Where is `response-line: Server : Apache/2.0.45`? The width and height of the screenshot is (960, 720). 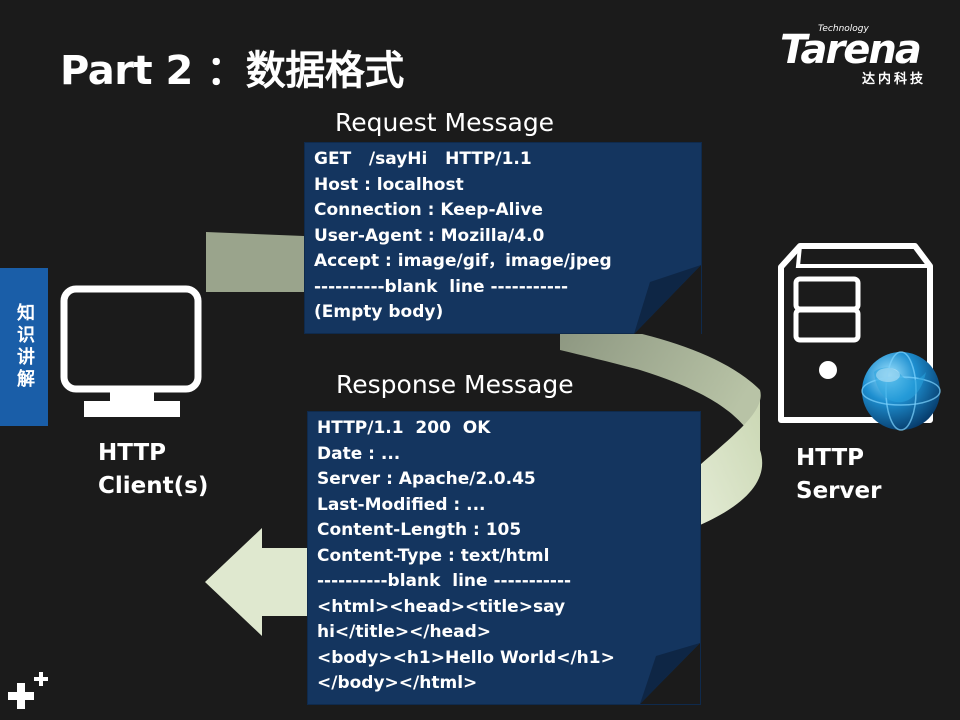
response-line: Server : Apache/2.0.45 is located at coordinates (426, 479).